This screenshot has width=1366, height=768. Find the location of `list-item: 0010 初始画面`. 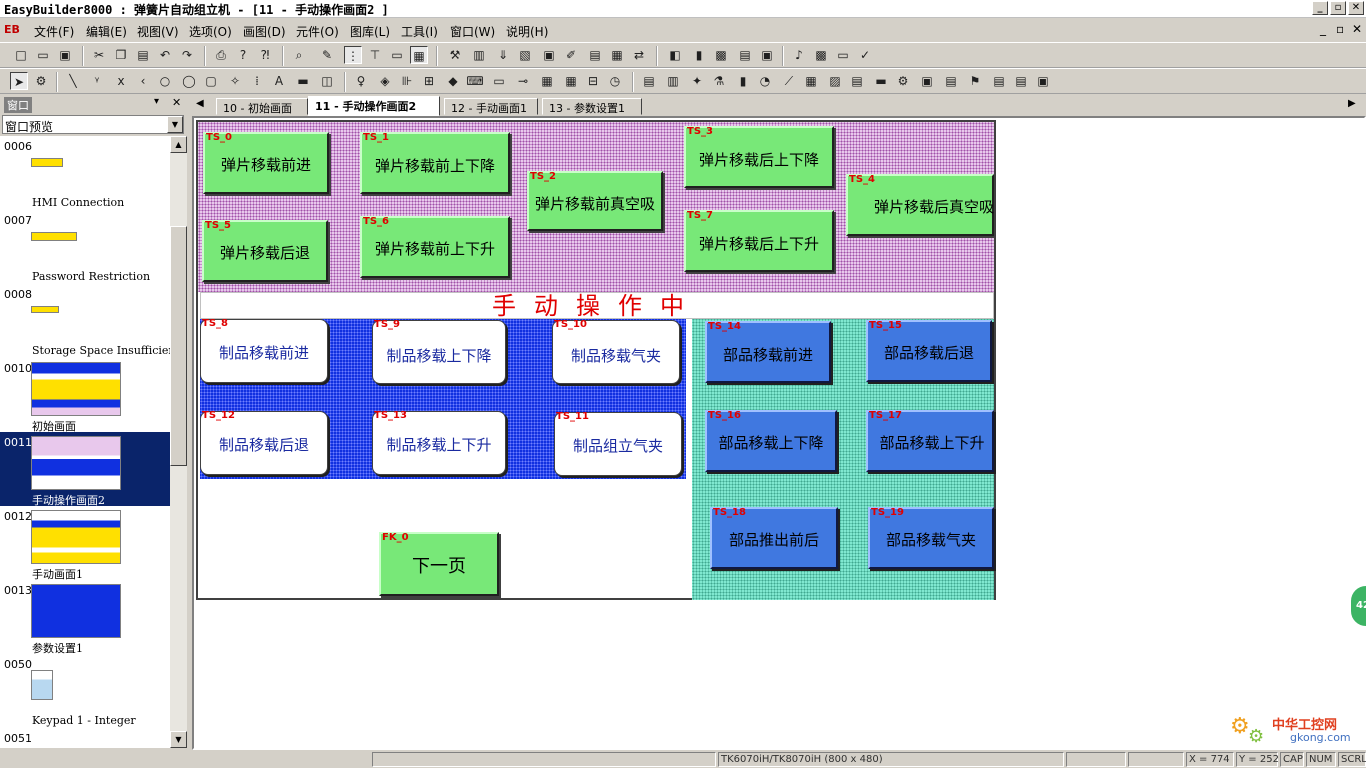

list-item: 0010 初始画面 is located at coordinates (85, 395).